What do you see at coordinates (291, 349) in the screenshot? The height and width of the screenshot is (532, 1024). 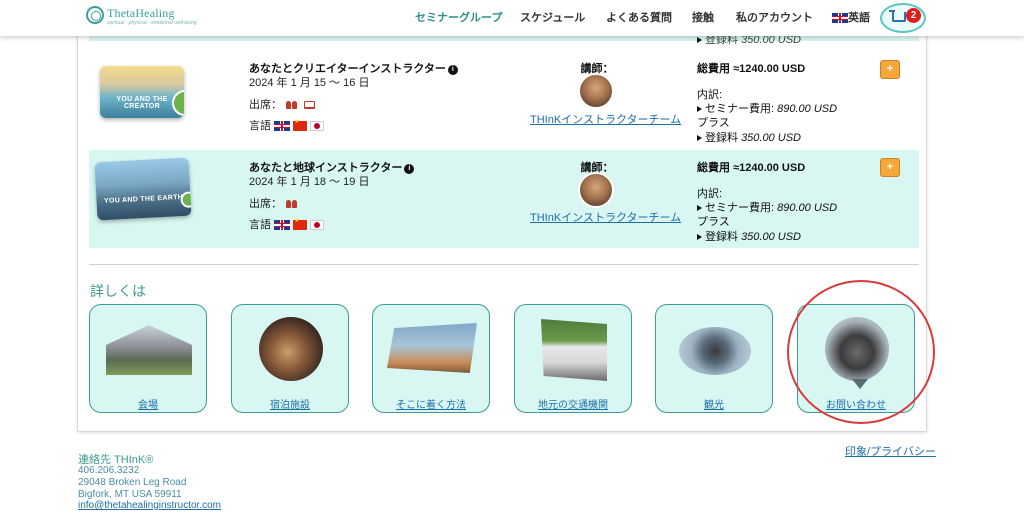 I see `hotel-image` at bounding box center [291, 349].